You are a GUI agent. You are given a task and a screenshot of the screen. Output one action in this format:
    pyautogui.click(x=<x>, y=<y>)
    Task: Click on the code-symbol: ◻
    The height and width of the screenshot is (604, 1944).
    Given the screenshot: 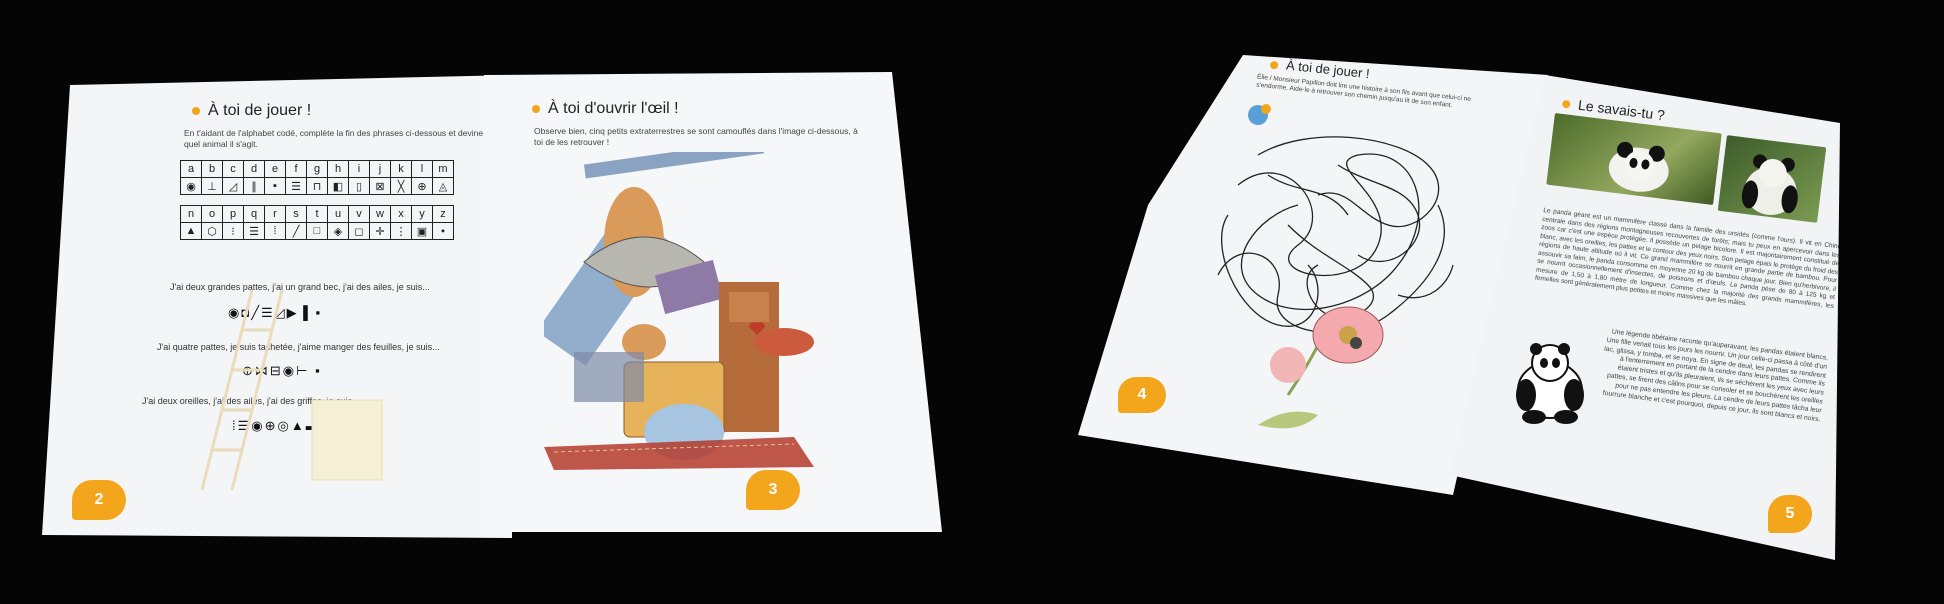 What is the action you would take?
    pyautogui.click(x=359, y=231)
    